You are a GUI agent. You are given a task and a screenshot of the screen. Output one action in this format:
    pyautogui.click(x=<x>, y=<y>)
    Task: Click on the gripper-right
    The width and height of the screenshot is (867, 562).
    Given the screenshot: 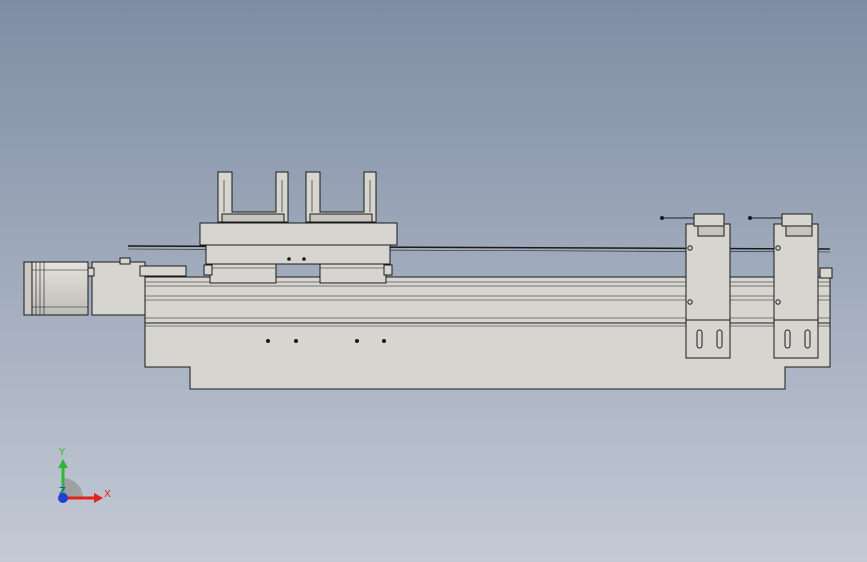 What is the action you would take?
    pyautogui.click(x=341, y=197)
    